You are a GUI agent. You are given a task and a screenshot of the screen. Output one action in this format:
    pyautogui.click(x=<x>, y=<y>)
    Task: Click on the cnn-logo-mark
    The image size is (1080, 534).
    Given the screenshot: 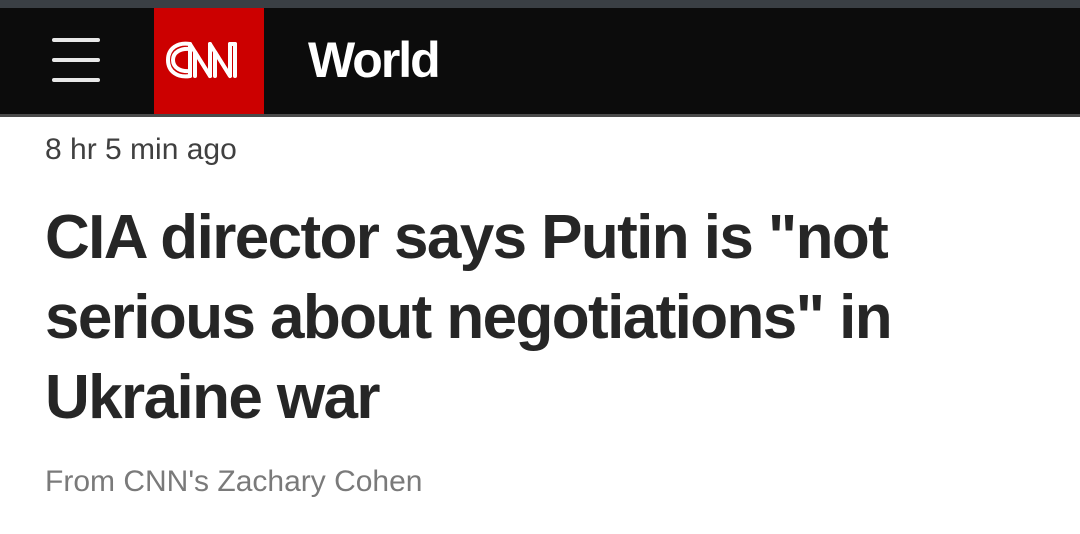 What is the action you would take?
    pyautogui.click(x=201, y=60)
    